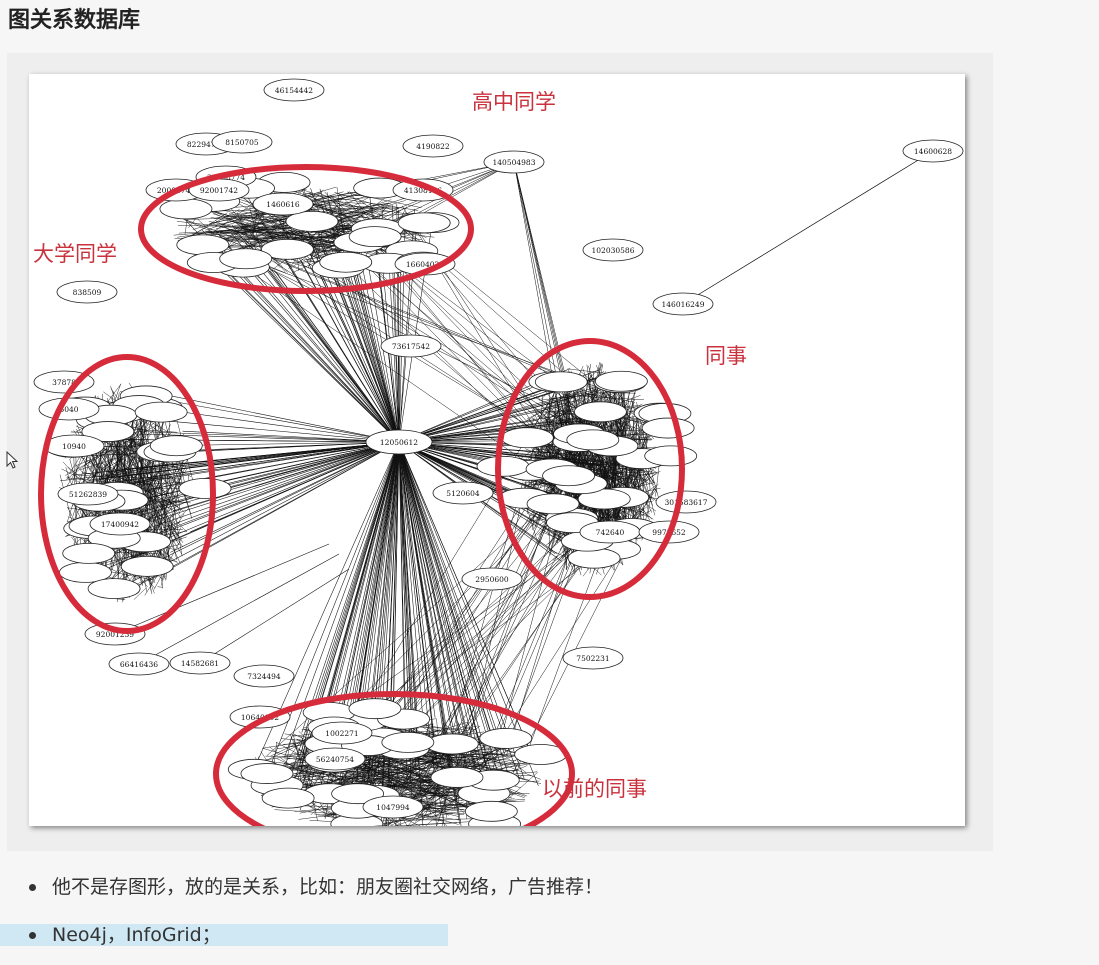  I want to click on graph-node: 51262839, so click(88, 494).